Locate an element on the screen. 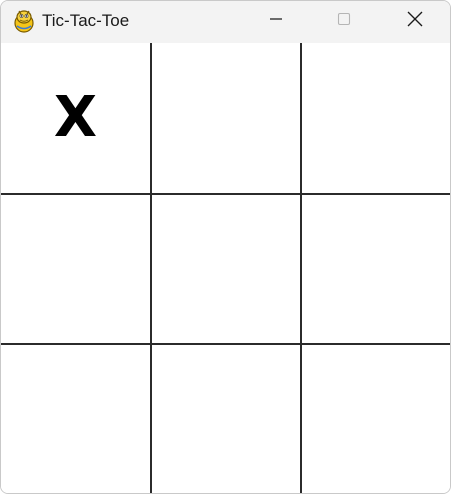 The height and width of the screenshot is (494, 451). close-button is located at coordinates (415, 21).